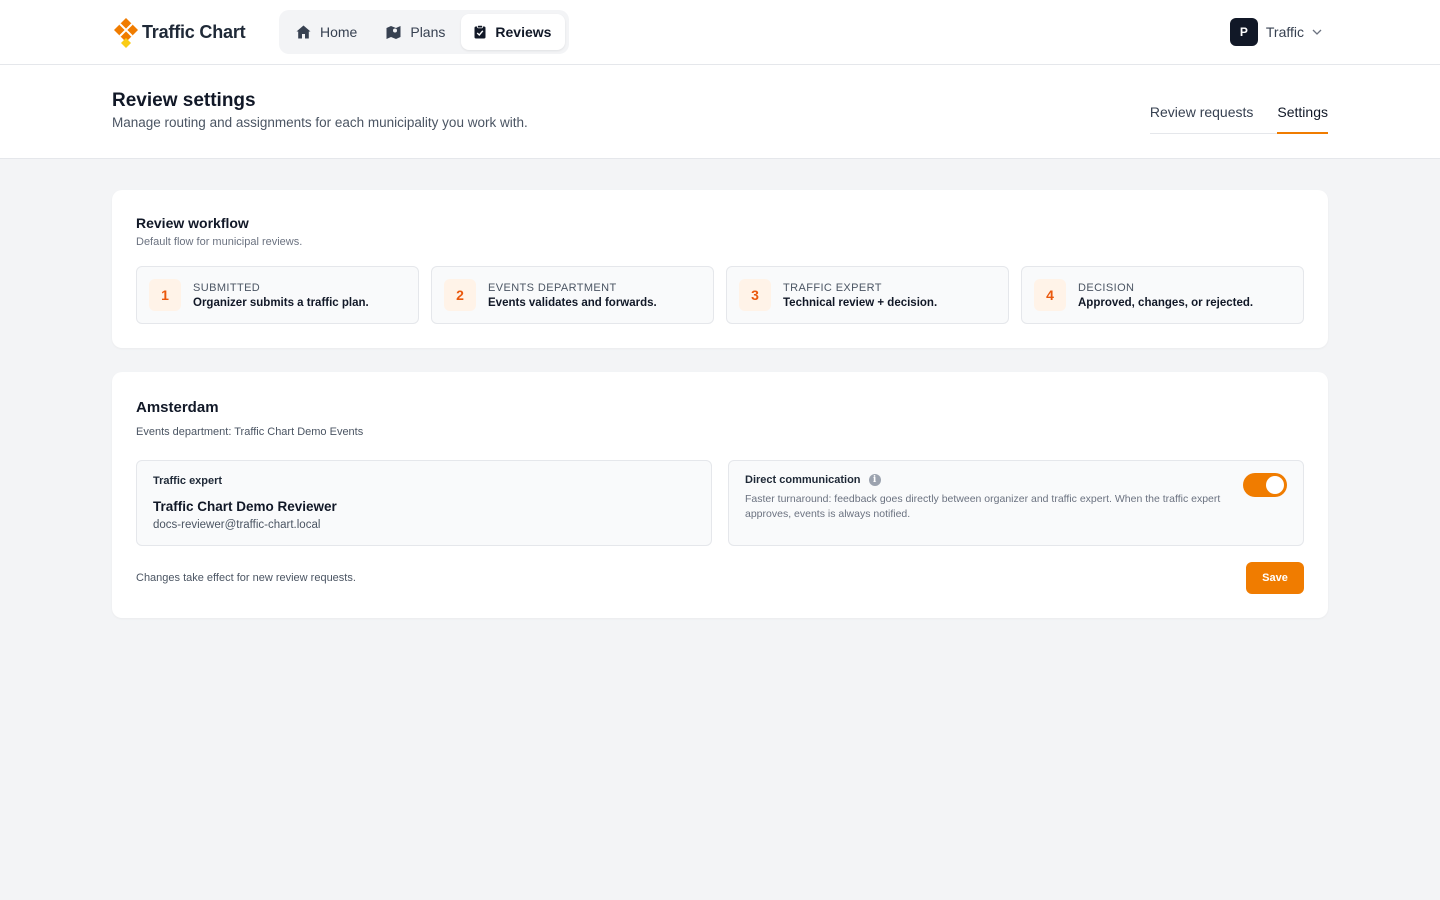  I want to click on logo-icon, so click(126, 33).